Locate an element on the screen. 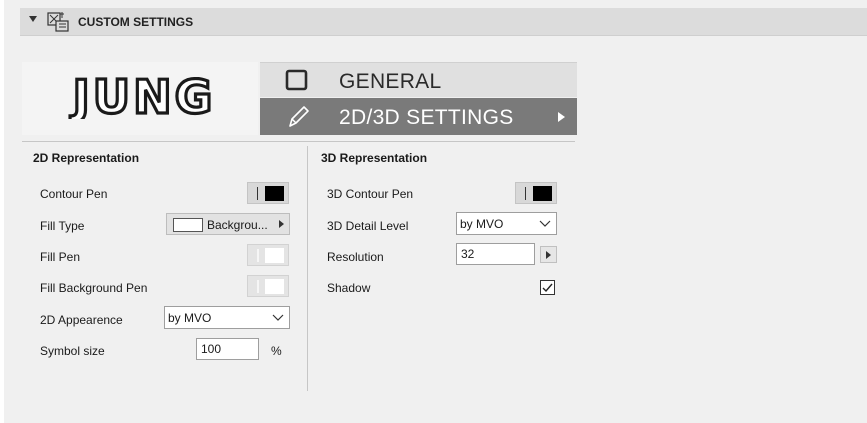 This screenshot has width=867, height=423. tab-2d3d-label: 2D/3D SETTINGS is located at coordinates (426, 117).